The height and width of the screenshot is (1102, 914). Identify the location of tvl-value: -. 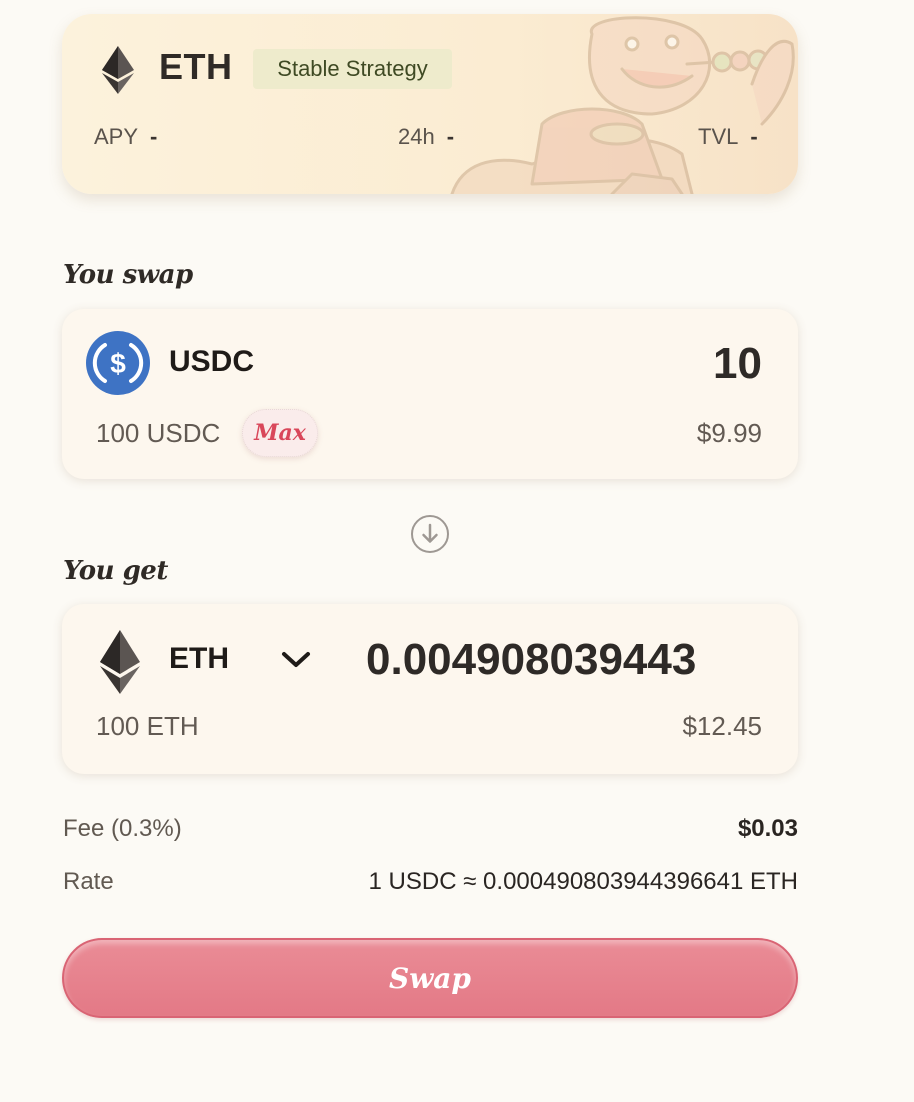
(754, 136).